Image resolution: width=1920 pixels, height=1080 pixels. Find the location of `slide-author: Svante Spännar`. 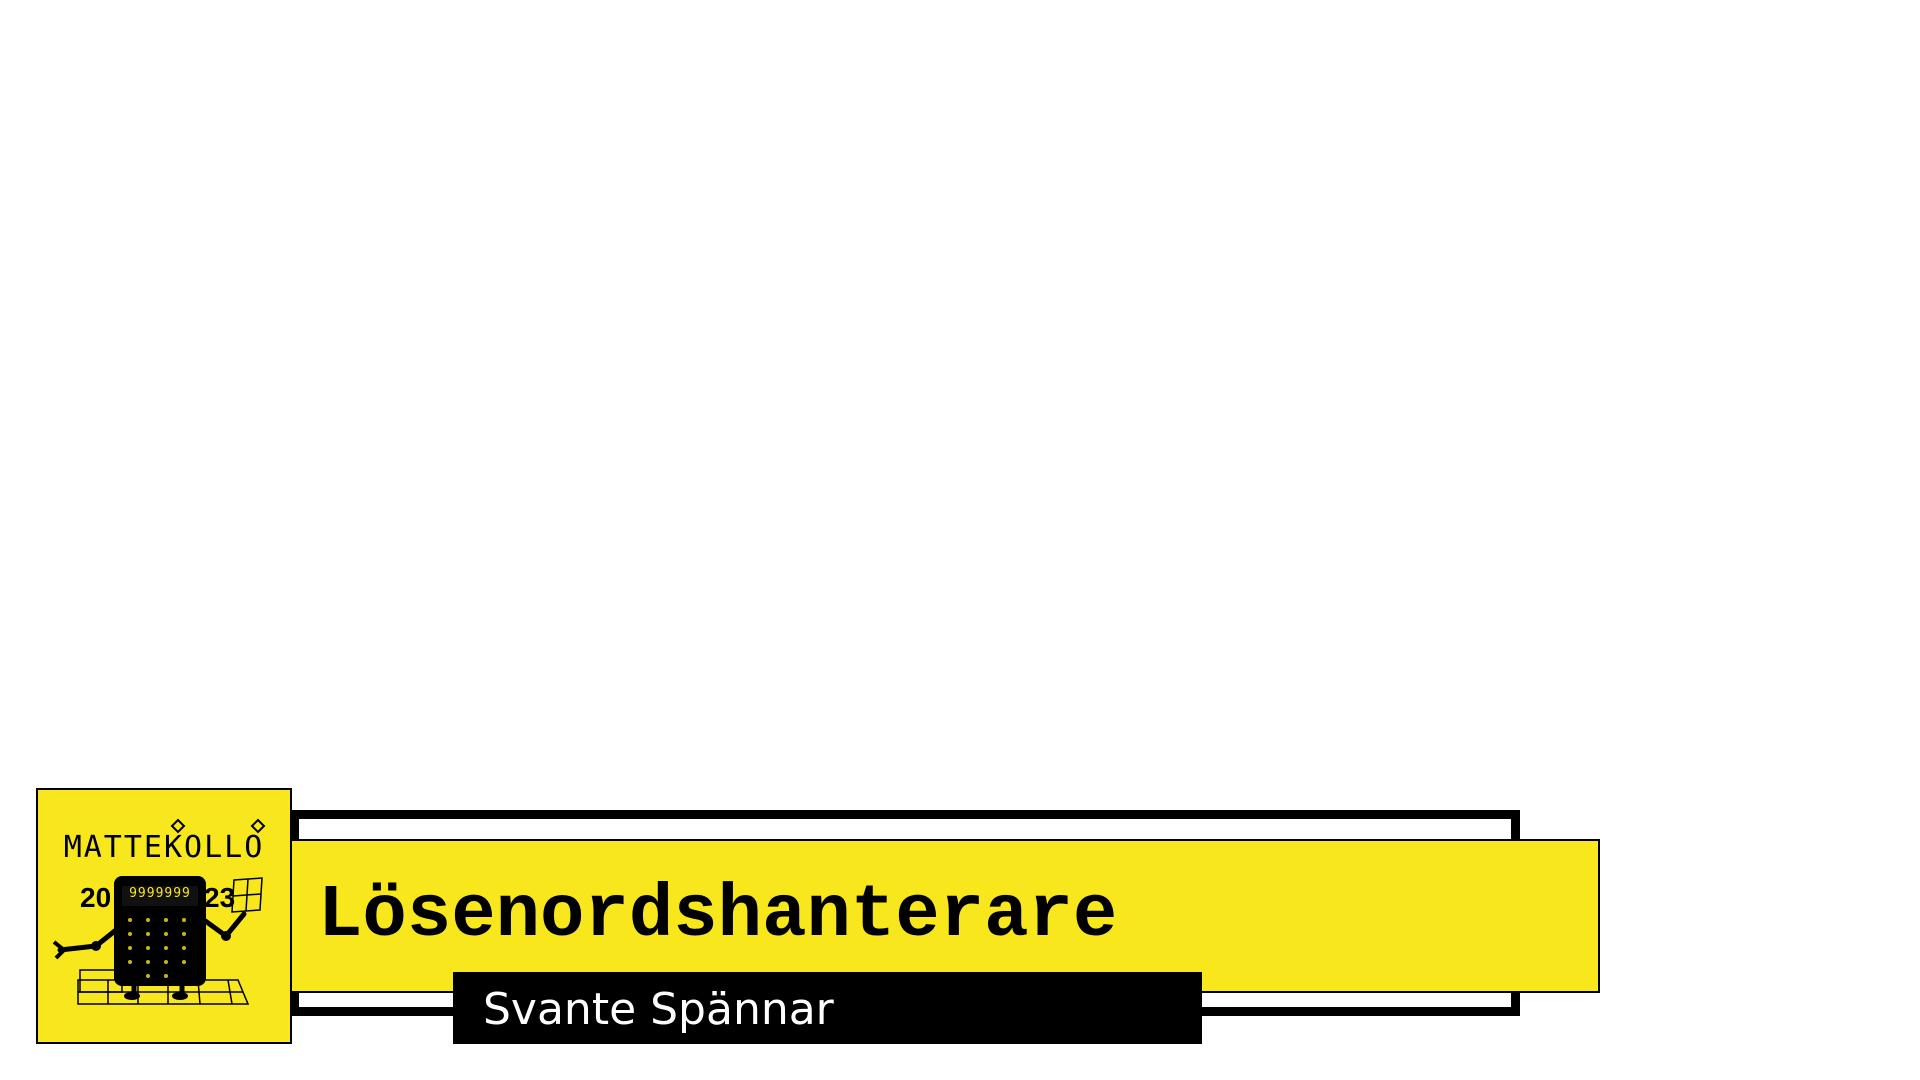

slide-author: Svante Spännar is located at coordinates (658, 1009).